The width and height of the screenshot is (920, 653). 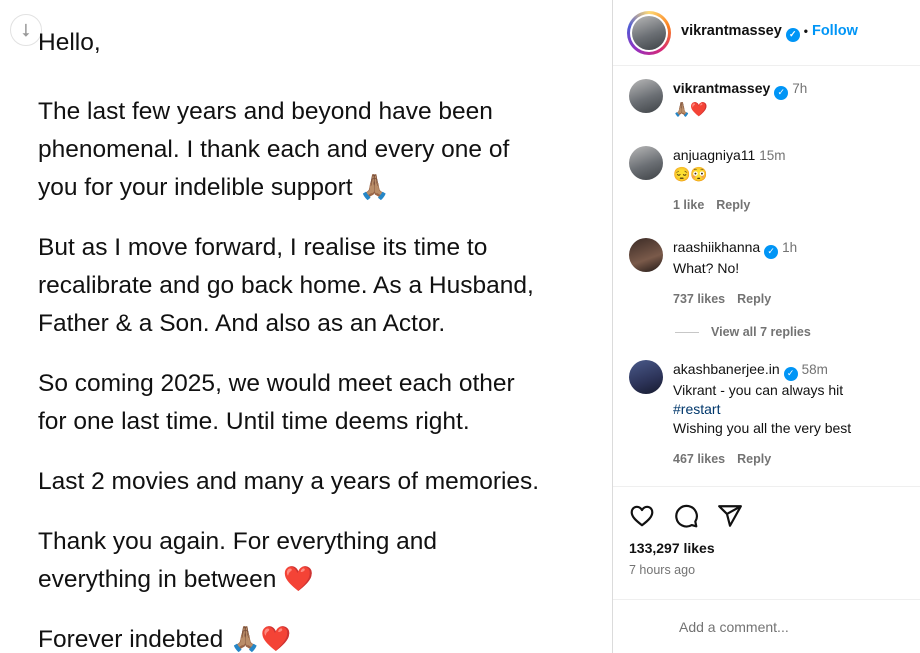 I want to click on story-ring, so click(x=649, y=32).